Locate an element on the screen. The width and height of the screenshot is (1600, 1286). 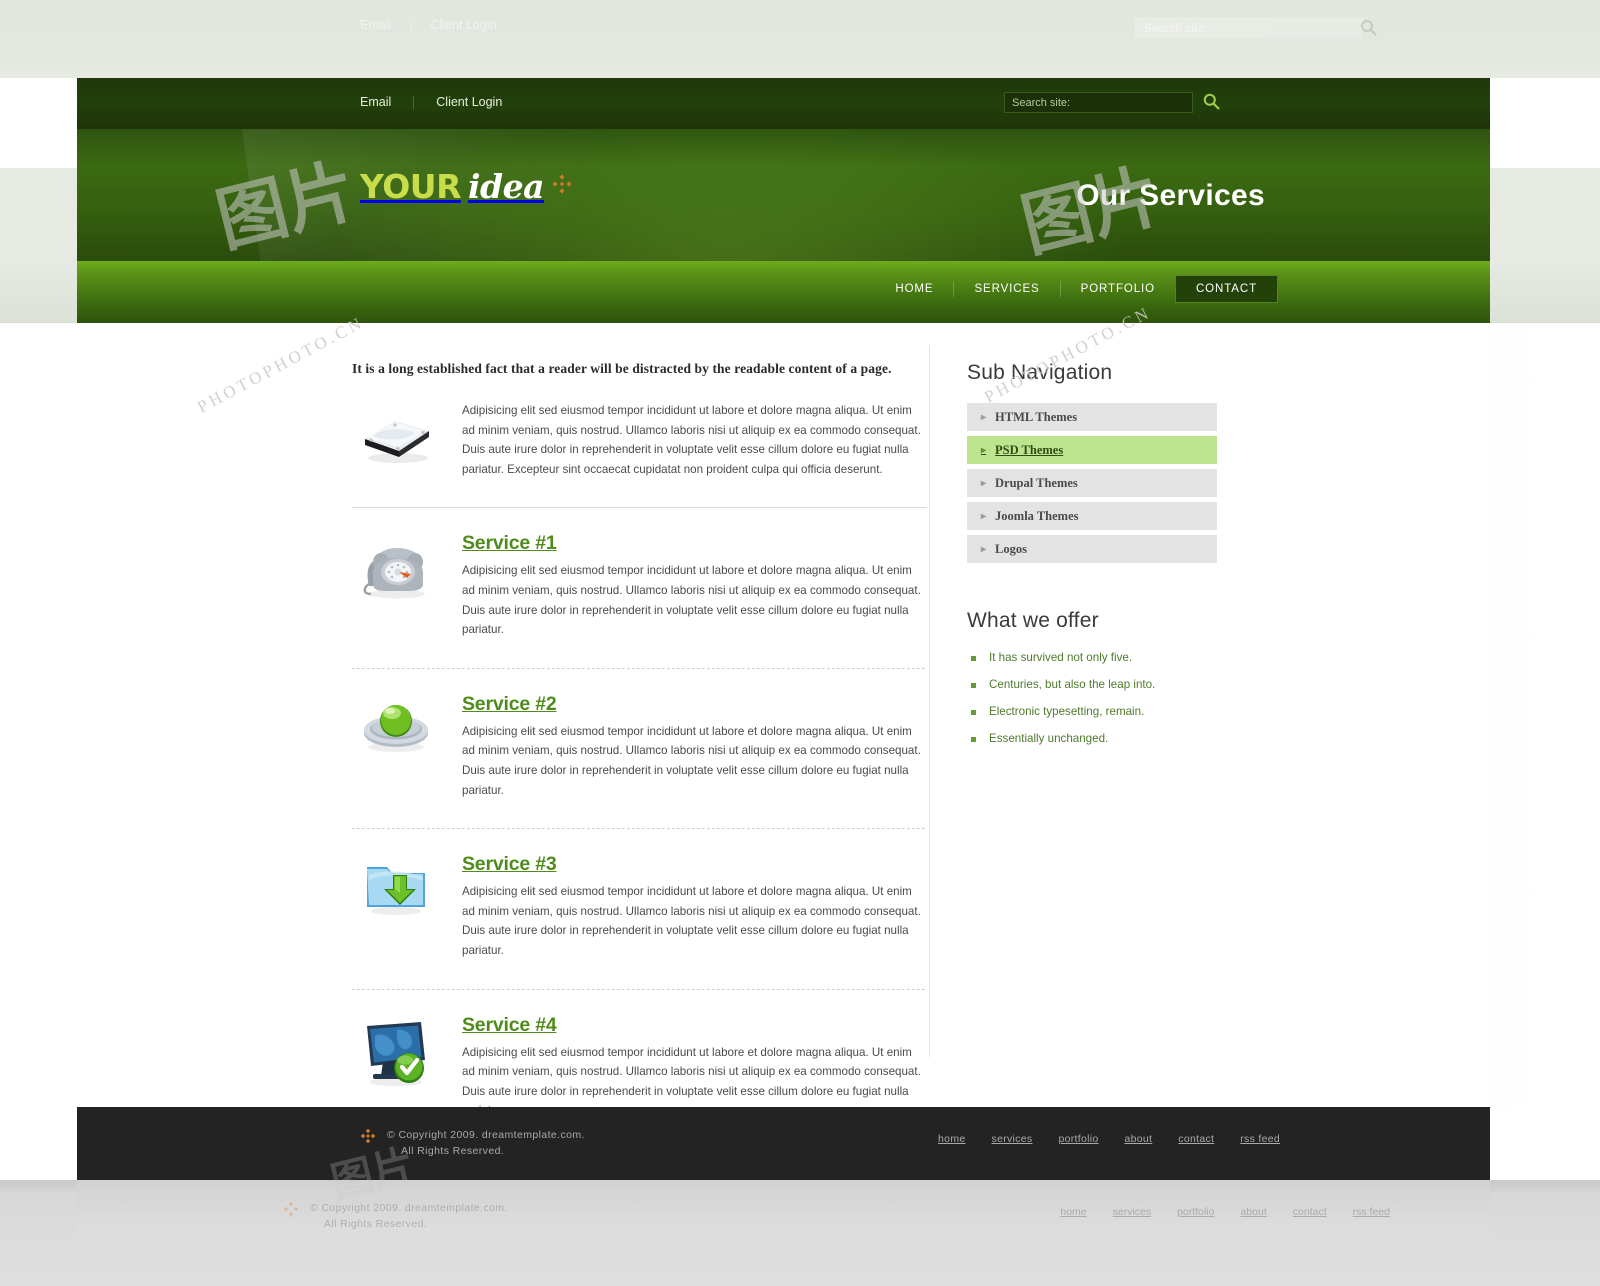
sidebar-item-label: Drupal Themes is located at coordinates (1036, 482).